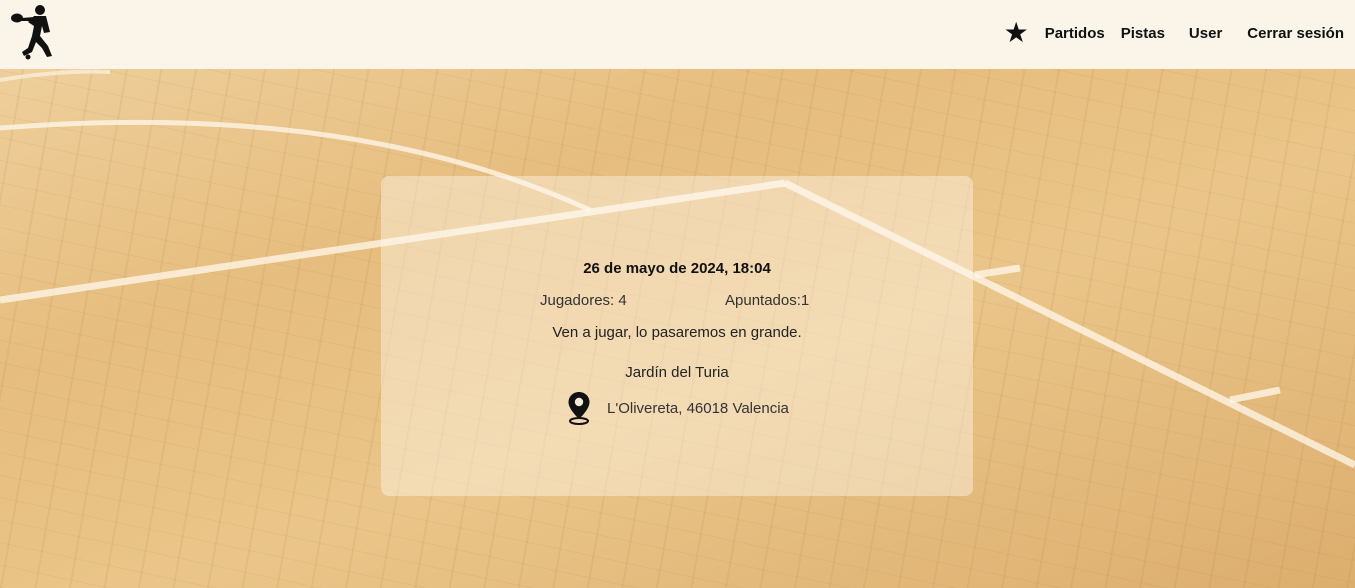 The height and width of the screenshot is (588, 1355). What do you see at coordinates (1143, 33) in the screenshot?
I see `nav-link-pistas: Pistas` at bounding box center [1143, 33].